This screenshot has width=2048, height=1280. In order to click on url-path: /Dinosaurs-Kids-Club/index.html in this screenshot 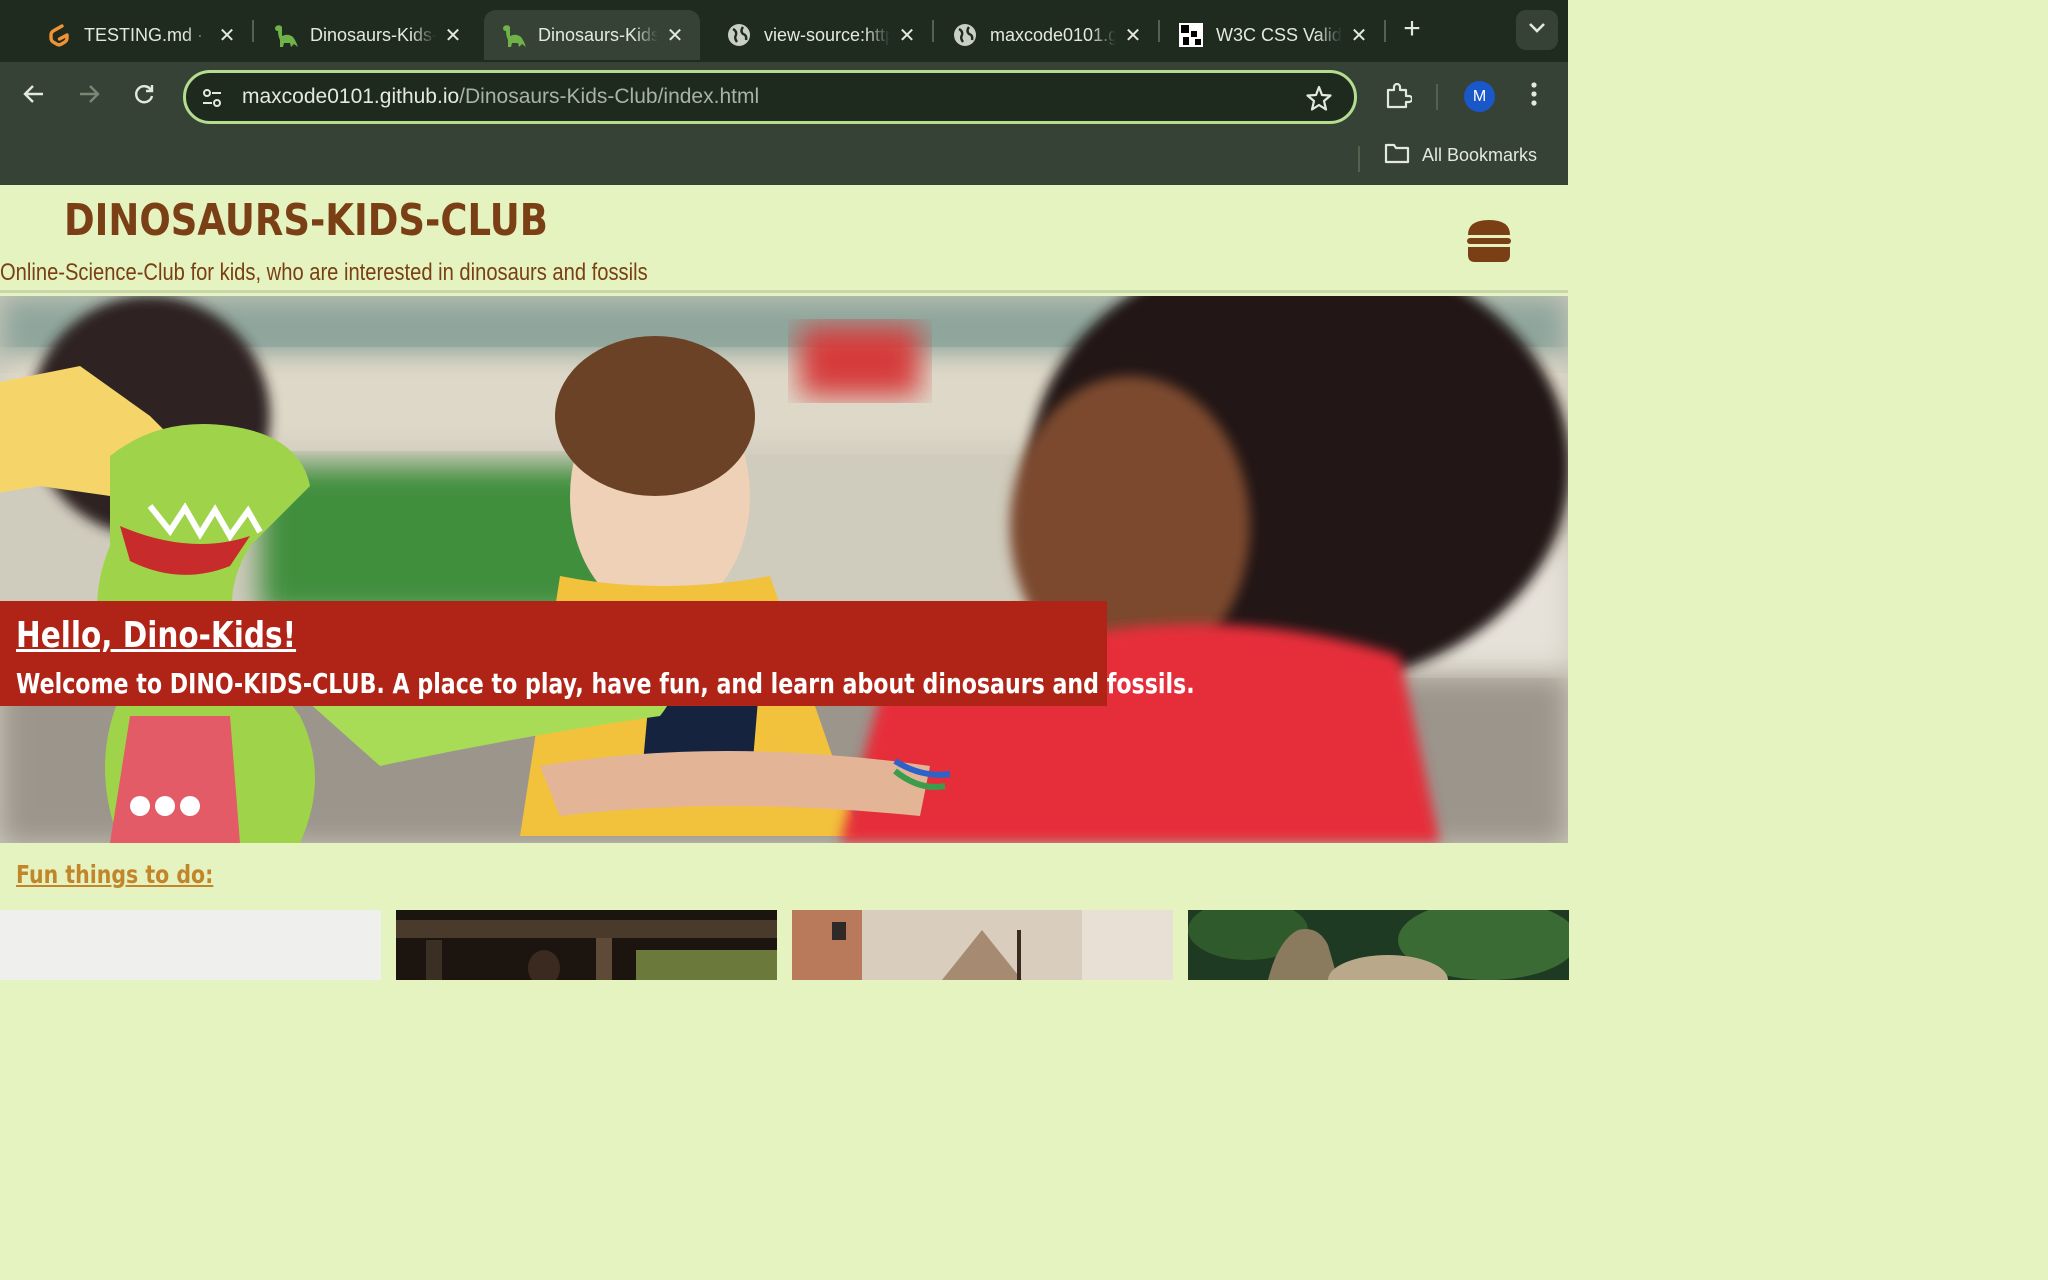, I will do `click(609, 96)`.